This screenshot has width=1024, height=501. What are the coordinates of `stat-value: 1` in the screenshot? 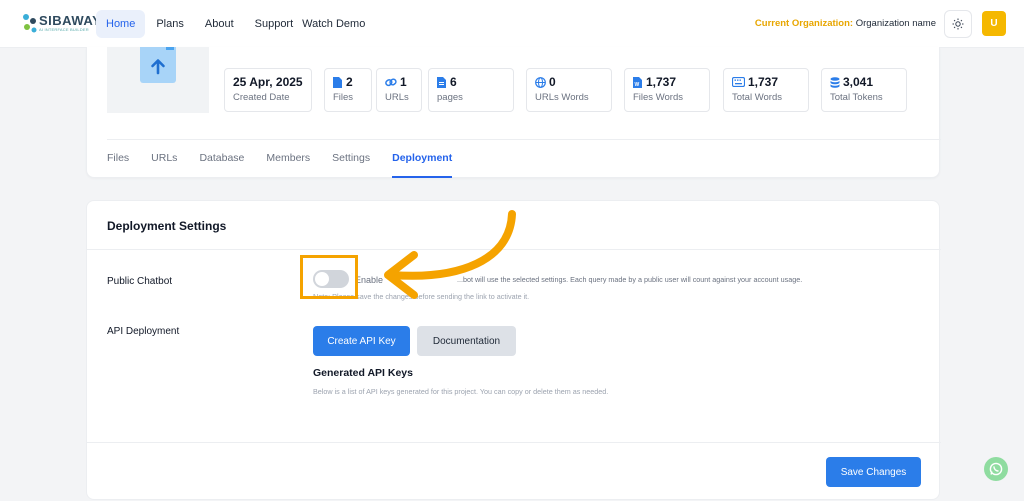 It's located at (403, 82).